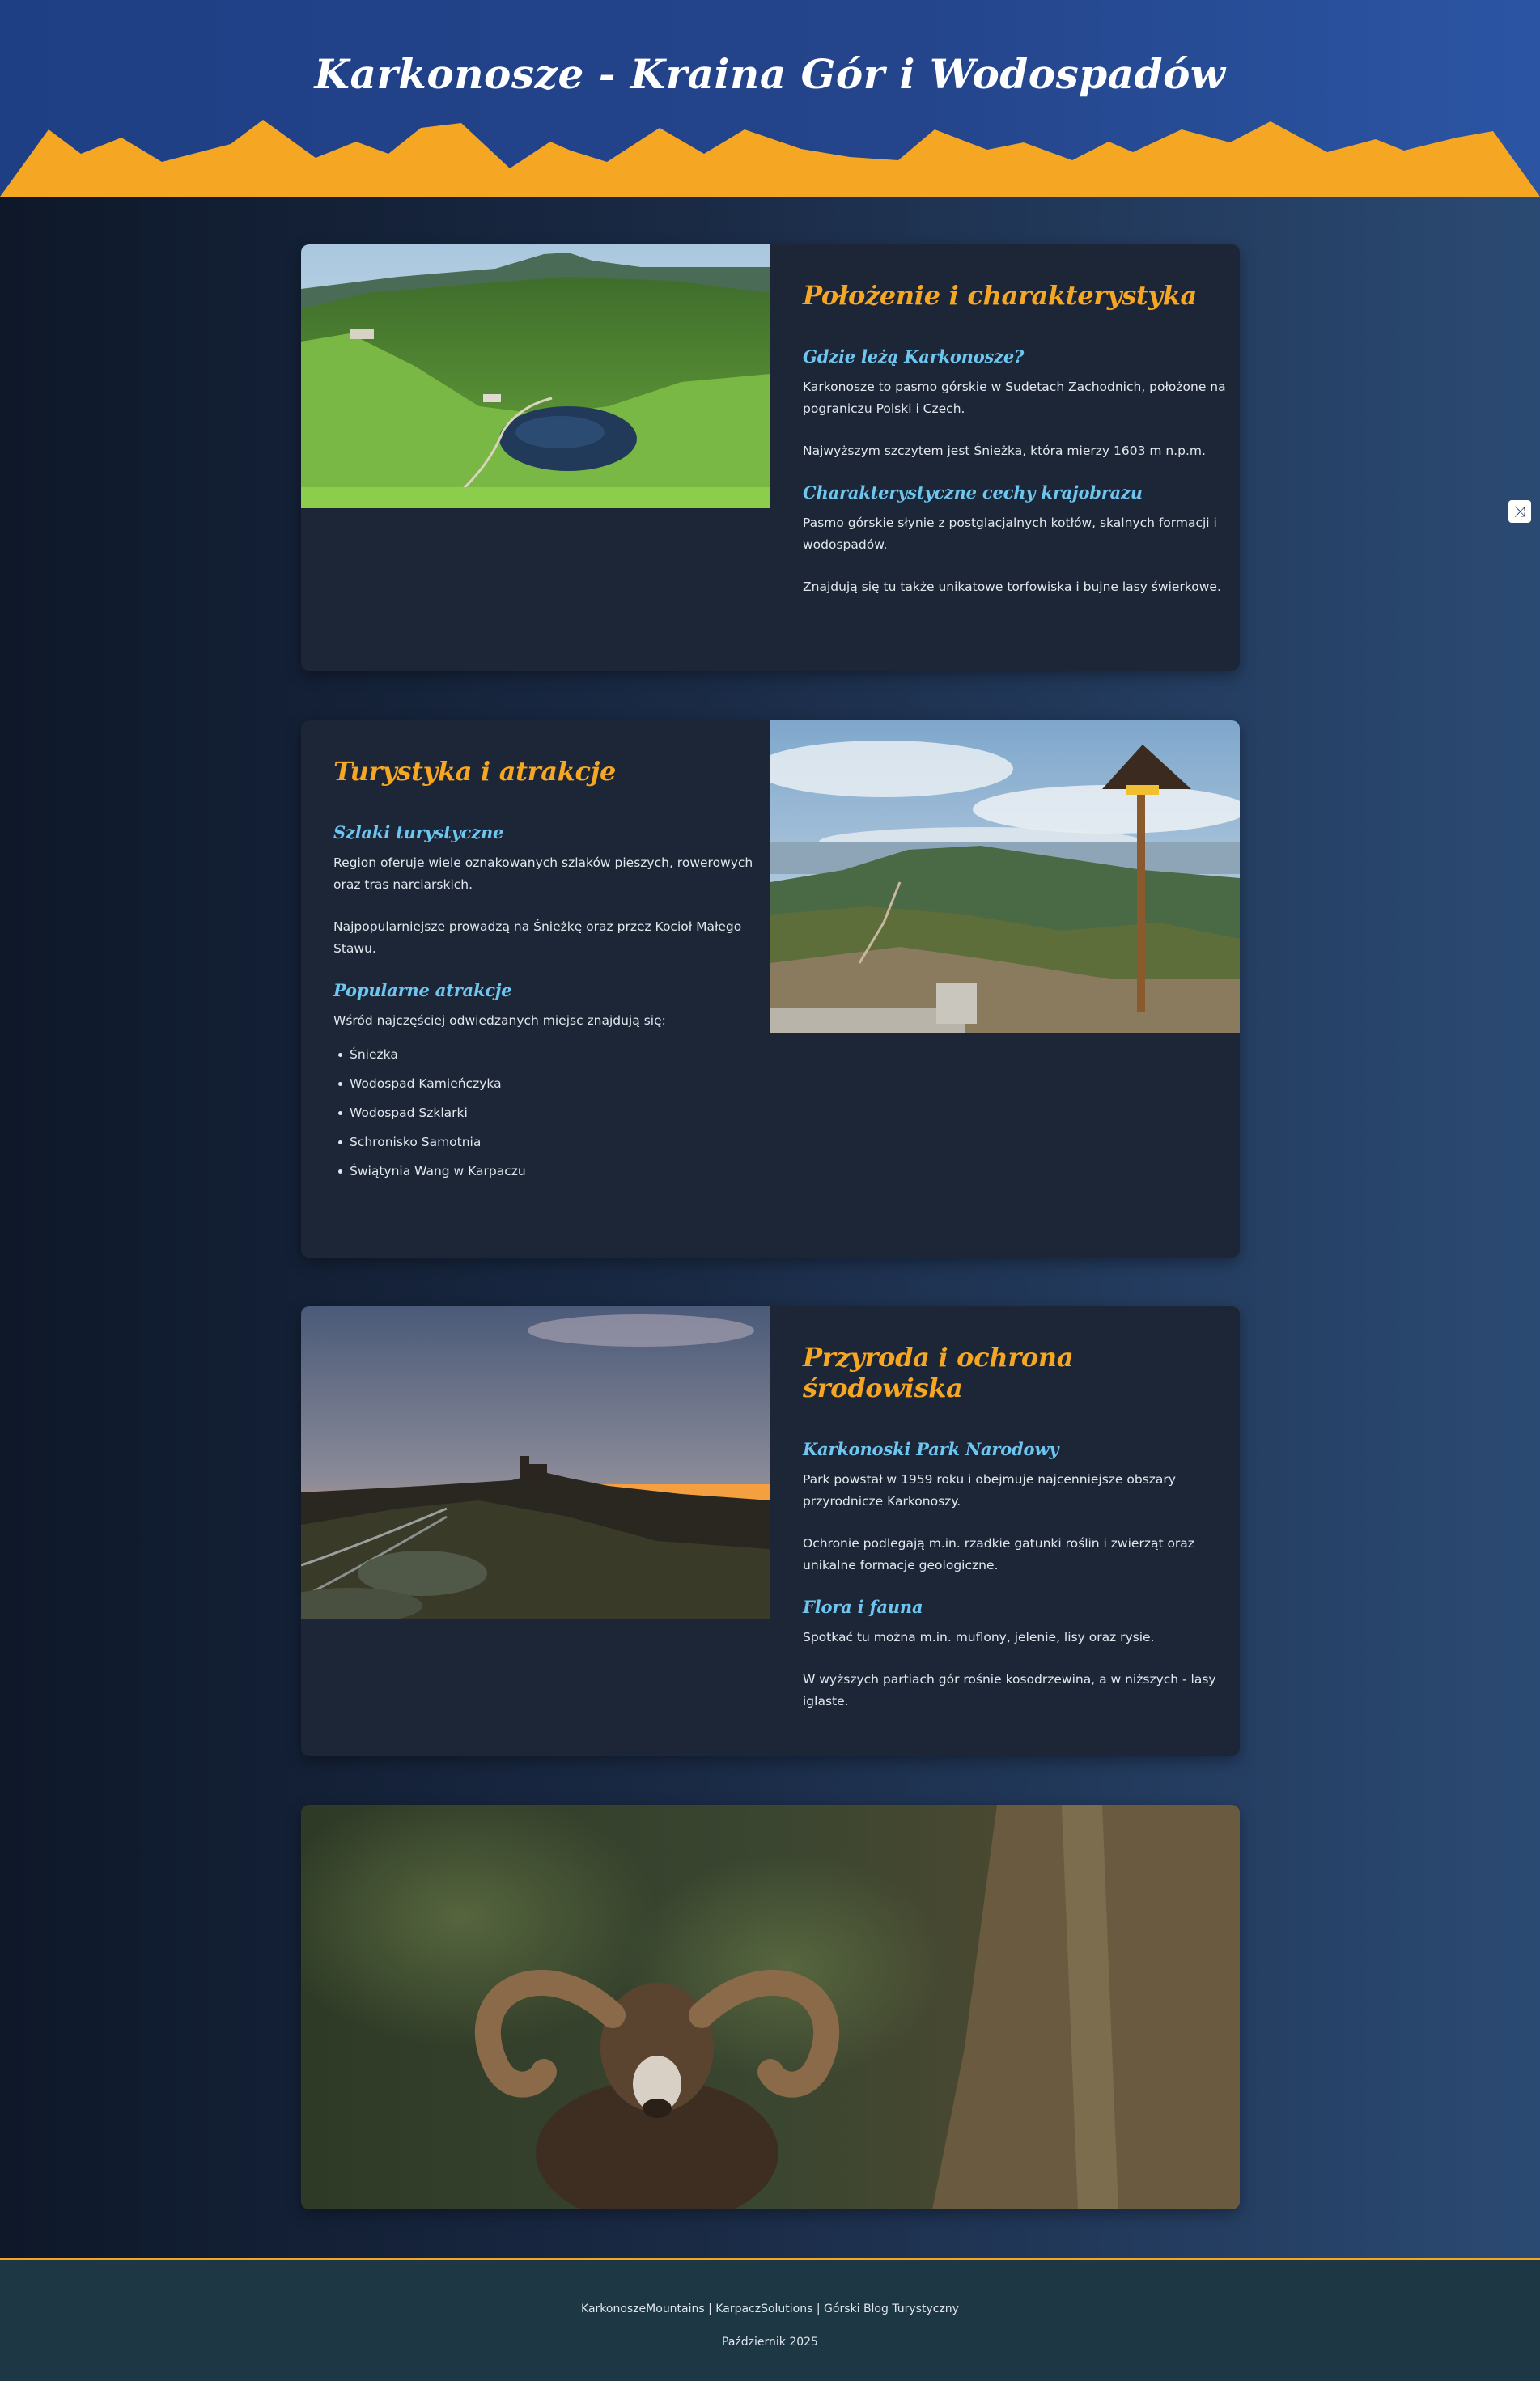 The width and height of the screenshot is (1540, 2381). Describe the element at coordinates (552, 1171) in the screenshot. I see `list-item: Świątynia Wang w Karpaczu` at that location.